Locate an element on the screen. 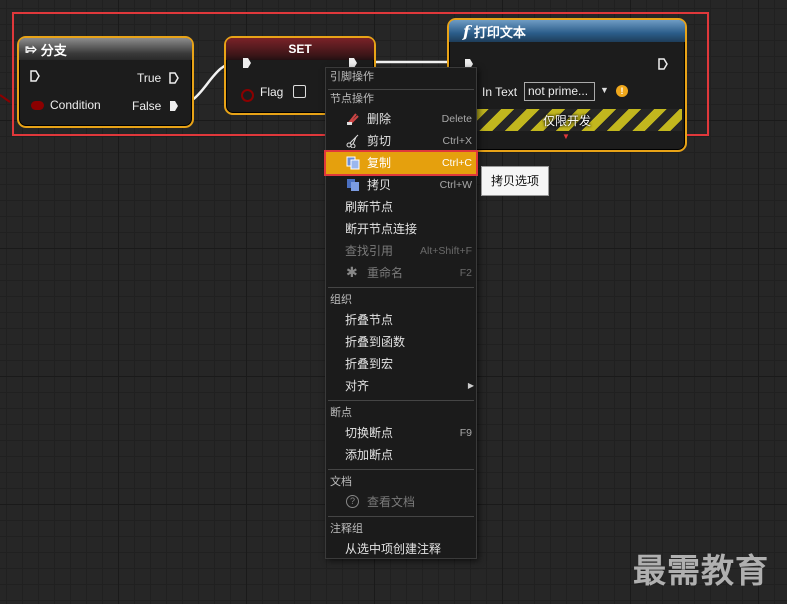 This screenshot has width=787, height=604. set-exec-in-pin is located at coordinates (247, 63).